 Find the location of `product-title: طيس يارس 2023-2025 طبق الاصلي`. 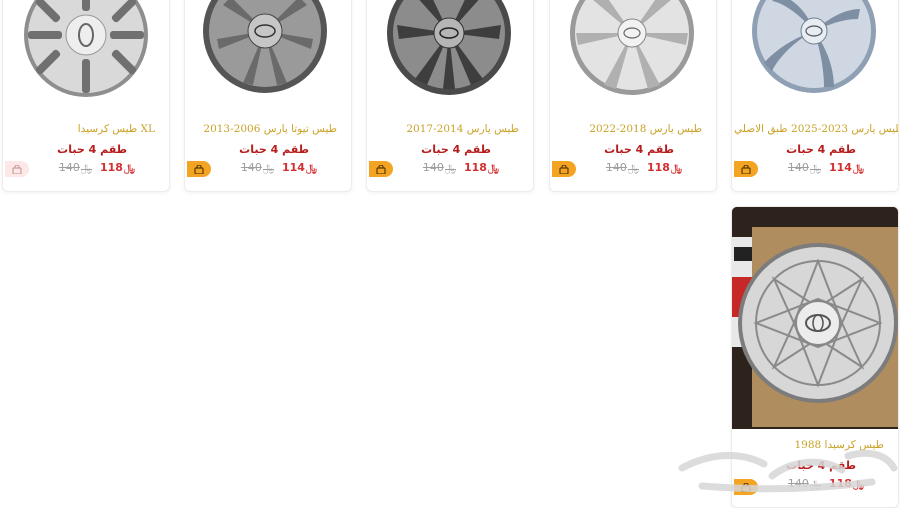

product-title: طيس يارس 2023-2025 طبق الاصلي is located at coordinates (816, 129).